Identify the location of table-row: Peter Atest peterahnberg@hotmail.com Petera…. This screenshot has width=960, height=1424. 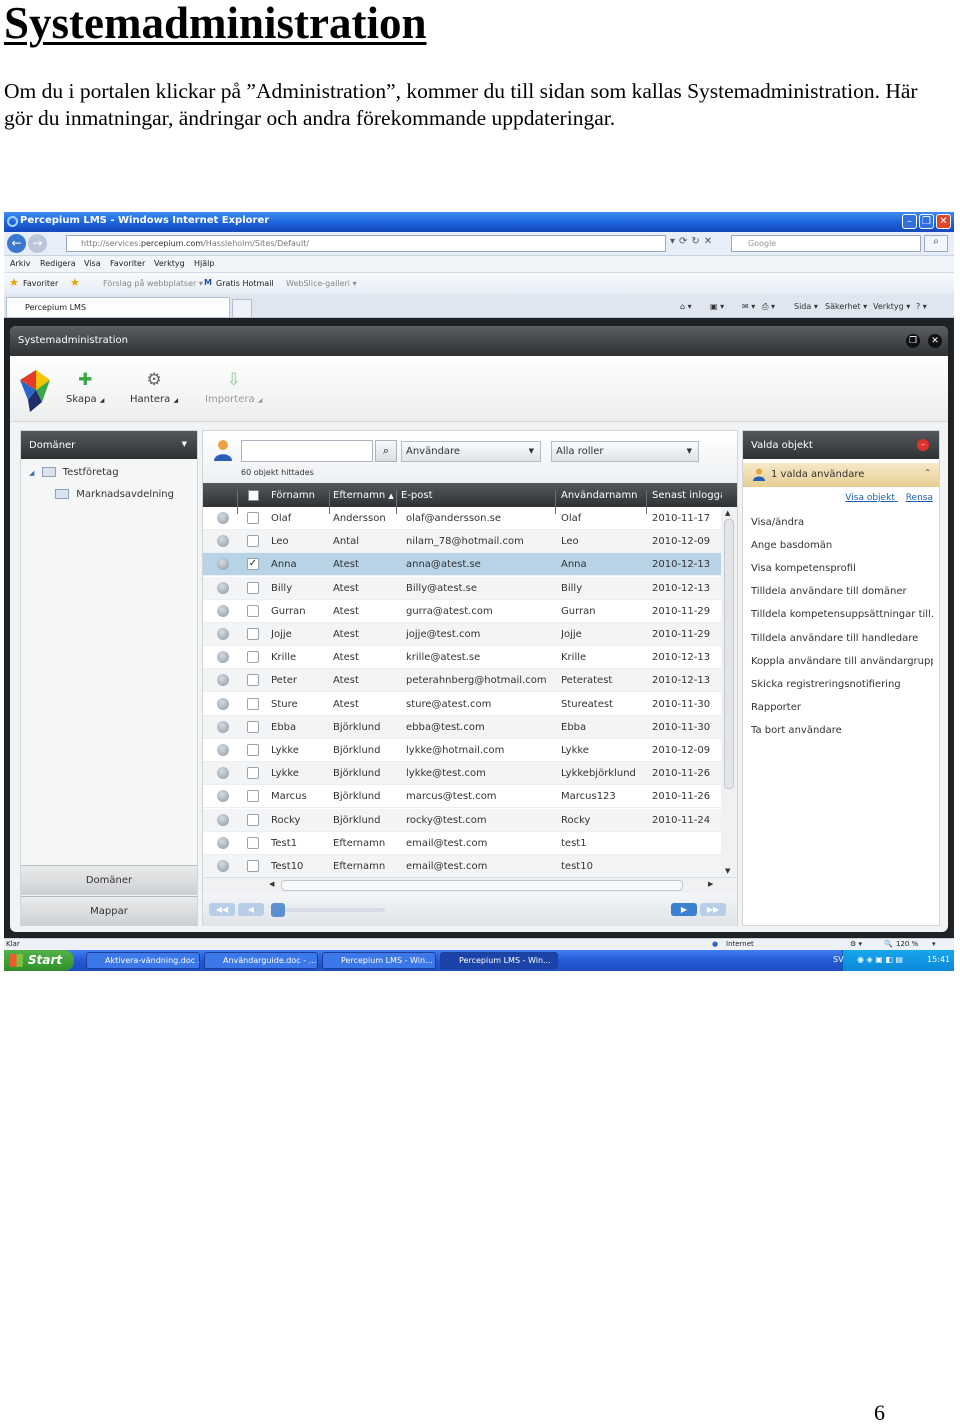
(462, 681).